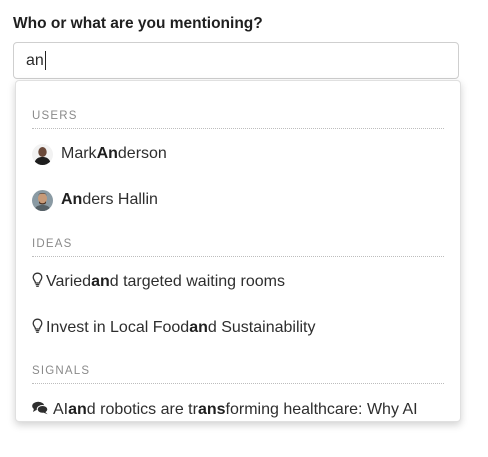 This screenshot has height=457, width=488. Describe the element at coordinates (242, 200) in the screenshot. I see `suggestion-user-anders-hallin: An ders Hallin` at that location.